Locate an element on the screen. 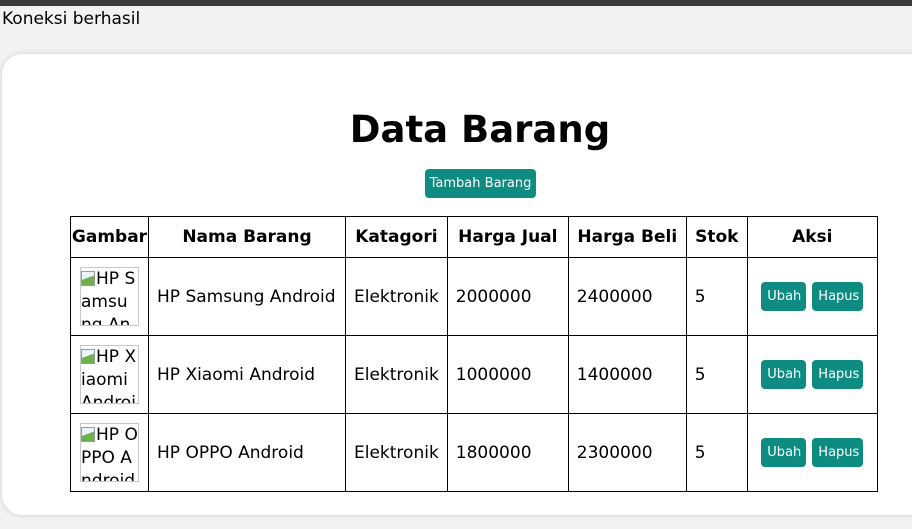 The height and width of the screenshot is (529, 912). product-image-cell: HP OPPO Android is located at coordinates (109, 452).